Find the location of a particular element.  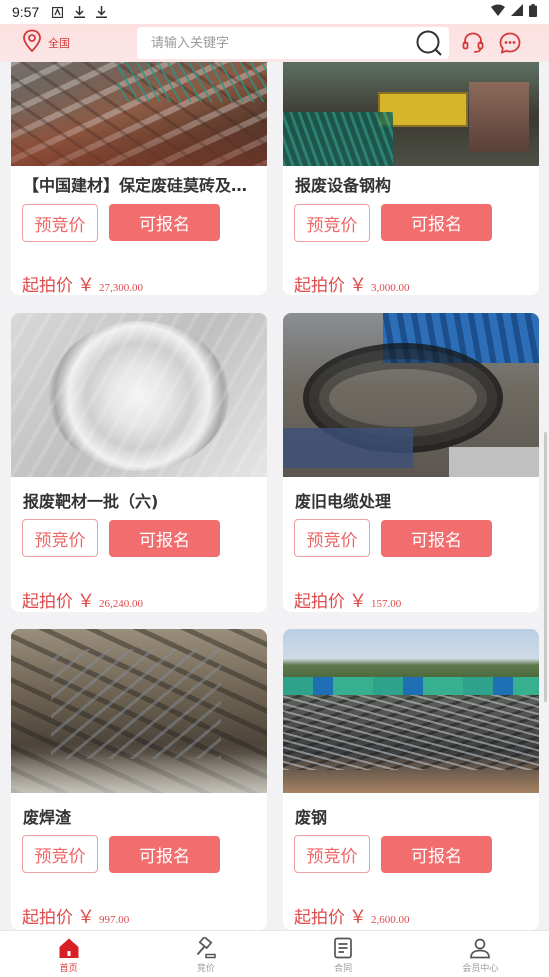

starting-price: 起拍价 ￥ 157.00 is located at coordinates (347, 599).